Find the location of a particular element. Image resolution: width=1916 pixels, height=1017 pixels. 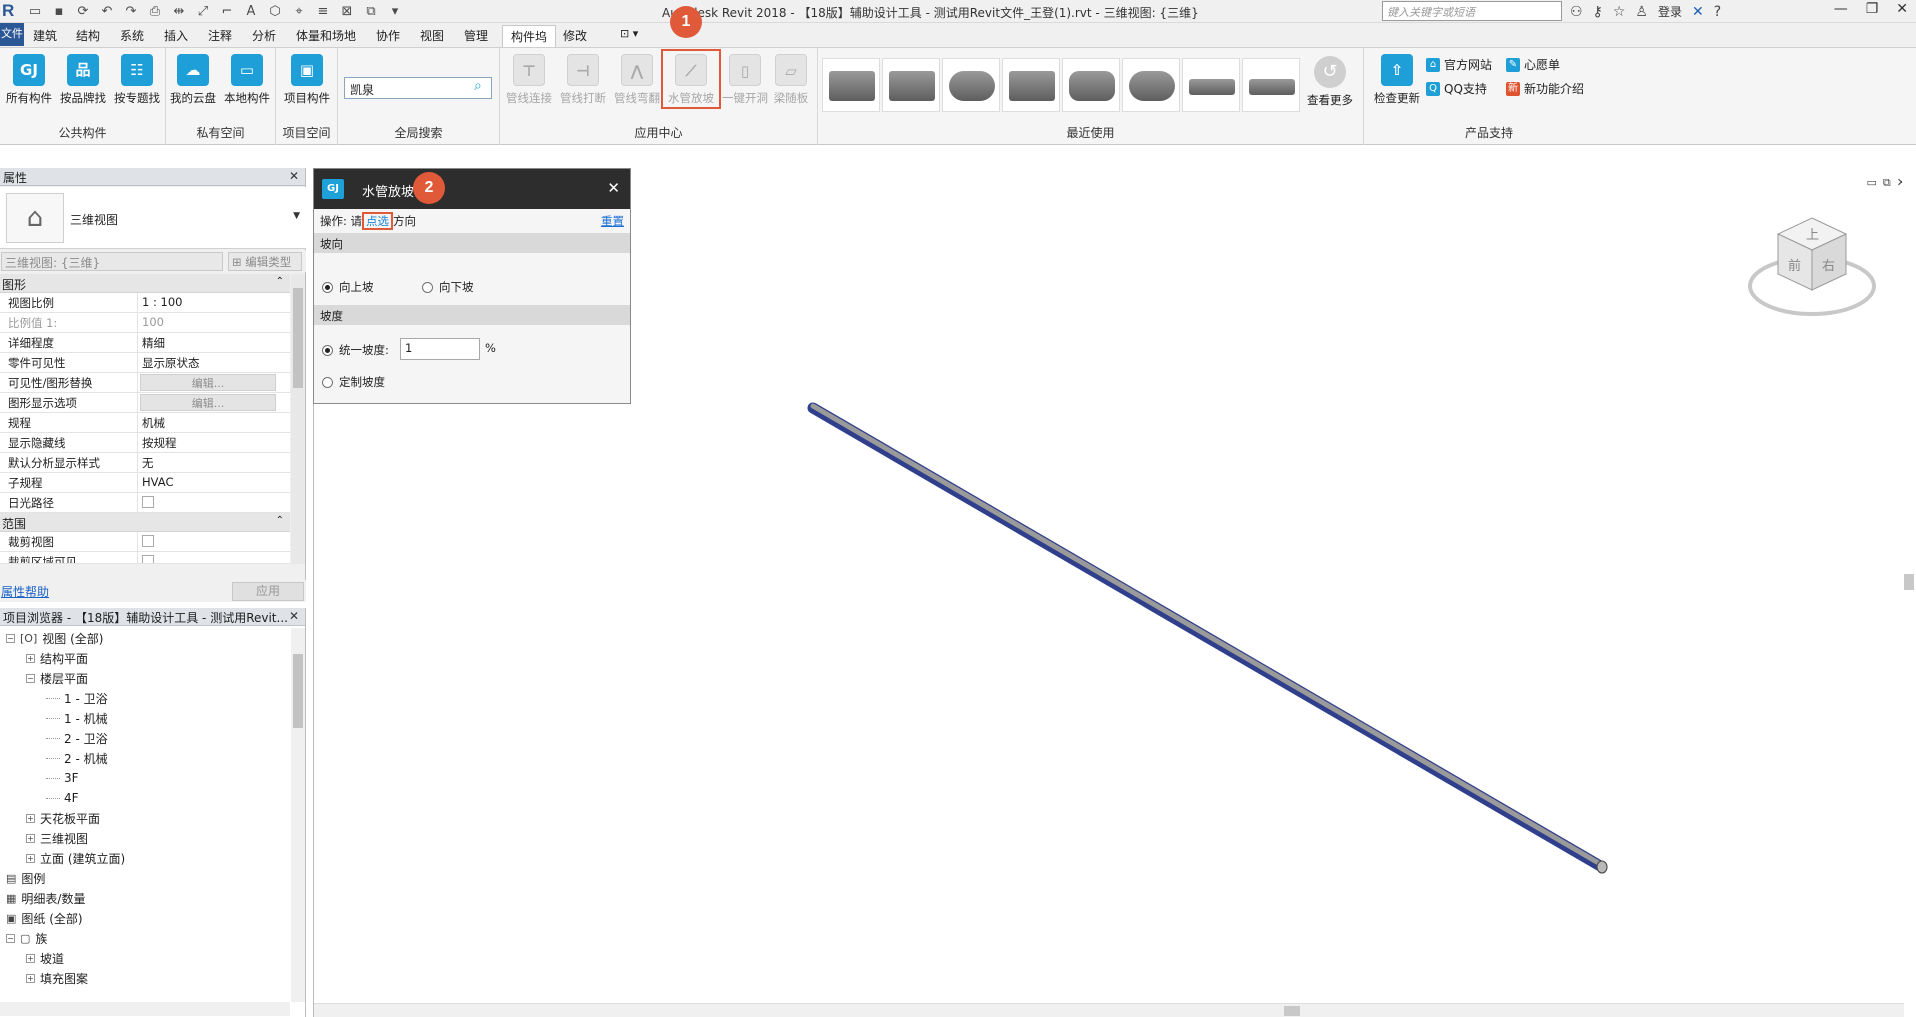

thin-lines-icon: ≡ is located at coordinates (323, 11).